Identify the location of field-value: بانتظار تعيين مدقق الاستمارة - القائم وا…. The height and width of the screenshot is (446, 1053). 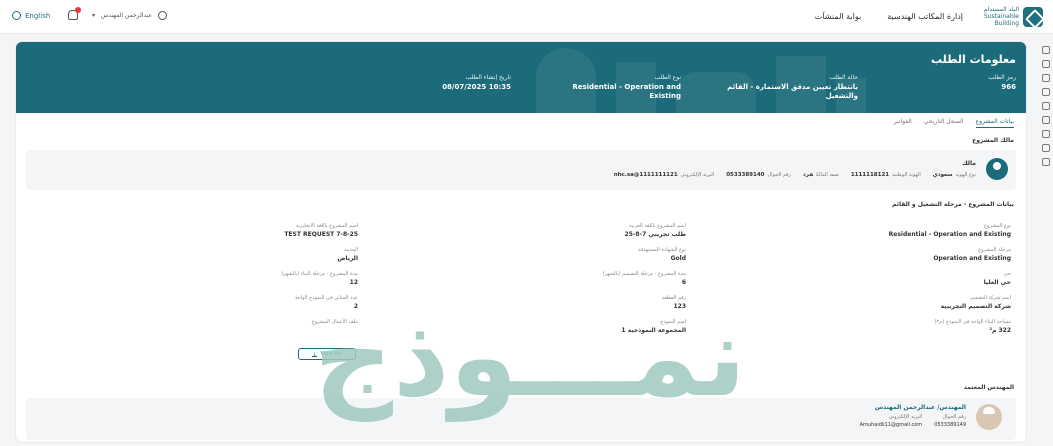
(792, 91).